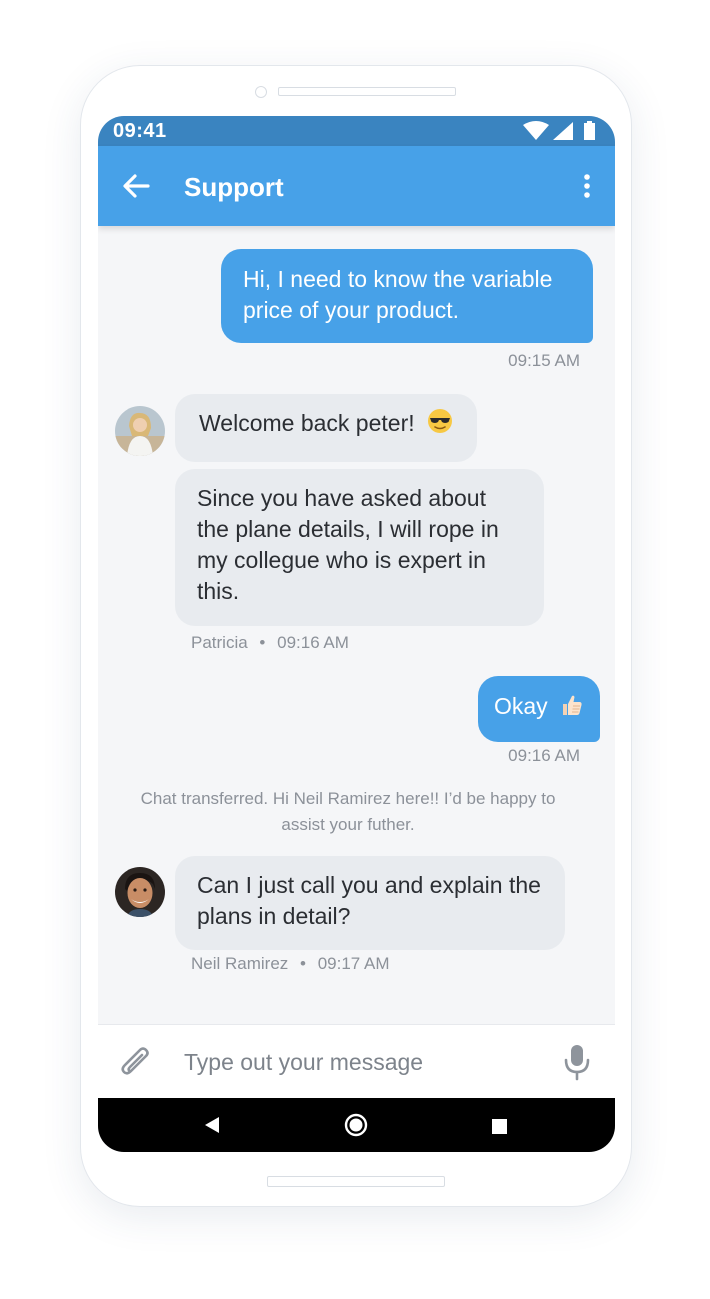 This screenshot has height=1299, width=710. What do you see at coordinates (234, 187) in the screenshot?
I see `page-title: Support` at bounding box center [234, 187].